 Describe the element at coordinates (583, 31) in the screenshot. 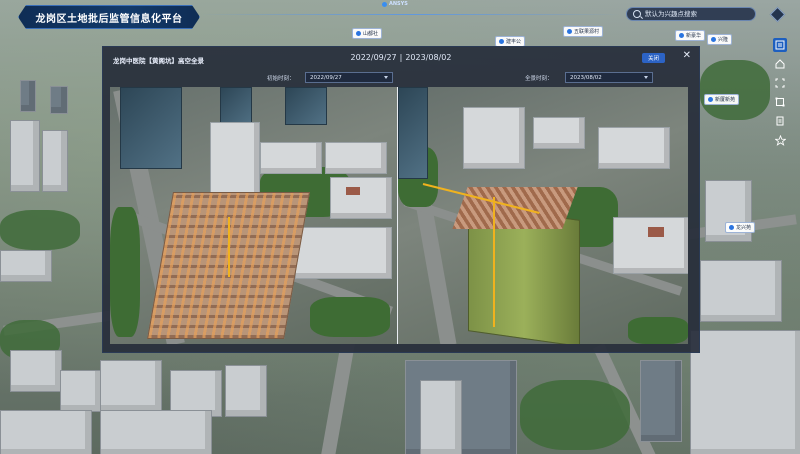

I see `map-poi-marker: 五联果源村` at that location.